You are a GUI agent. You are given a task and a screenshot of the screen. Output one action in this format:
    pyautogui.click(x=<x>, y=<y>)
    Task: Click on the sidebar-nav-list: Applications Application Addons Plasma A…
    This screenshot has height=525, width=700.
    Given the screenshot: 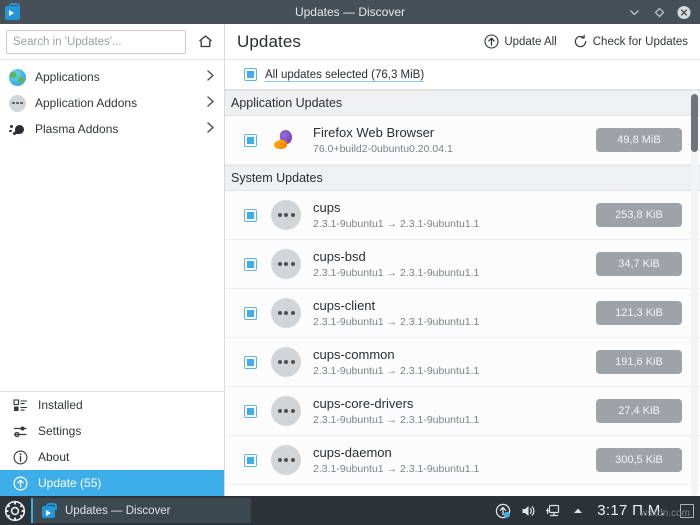 What is the action you would take?
    pyautogui.click(x=112, y=101)
    